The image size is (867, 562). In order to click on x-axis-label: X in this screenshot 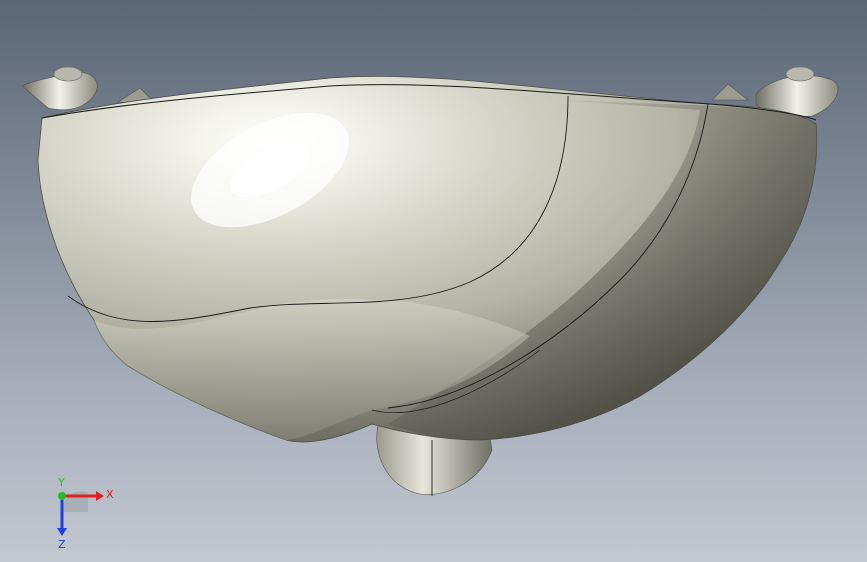, I will do `click(110, 494)`.